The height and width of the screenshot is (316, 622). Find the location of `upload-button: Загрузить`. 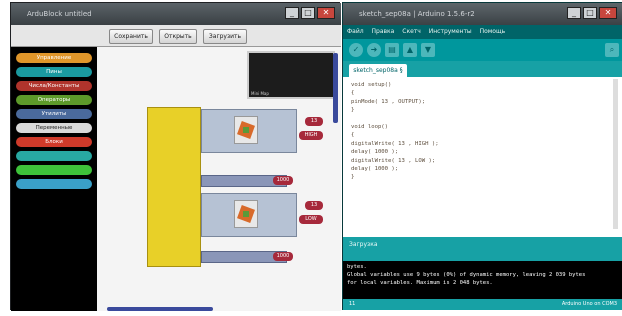

upload-button: Загрузить is located at coordinates (225, 36).